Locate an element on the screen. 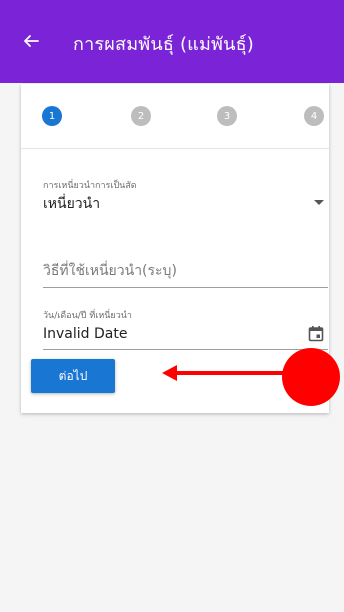  induction-type-label: การเหนี่ยวนำการเป็นสัด is located at coordinates (90, 186).